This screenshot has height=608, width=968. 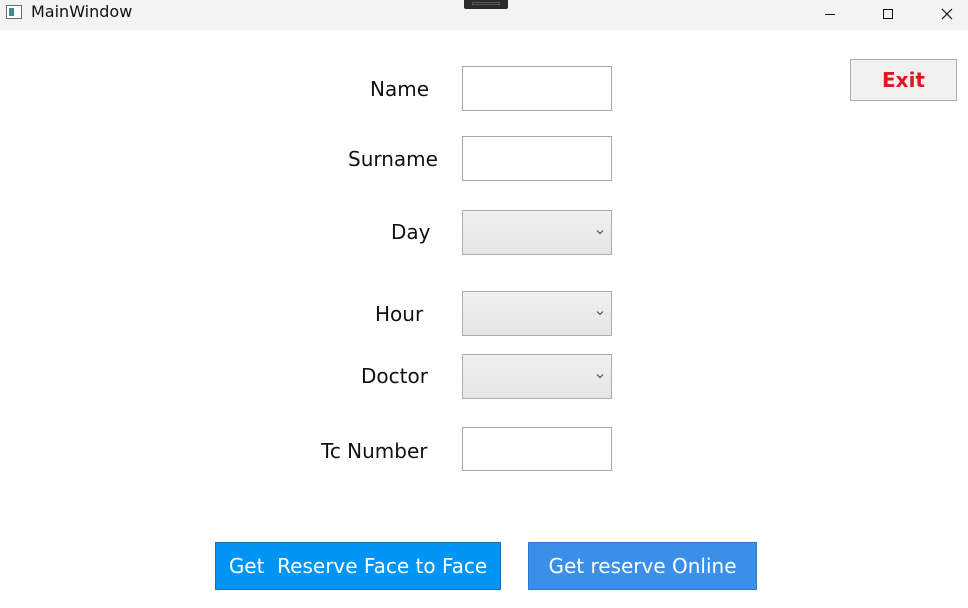 I want to click on minimize-button, so click(x=830, y=14).